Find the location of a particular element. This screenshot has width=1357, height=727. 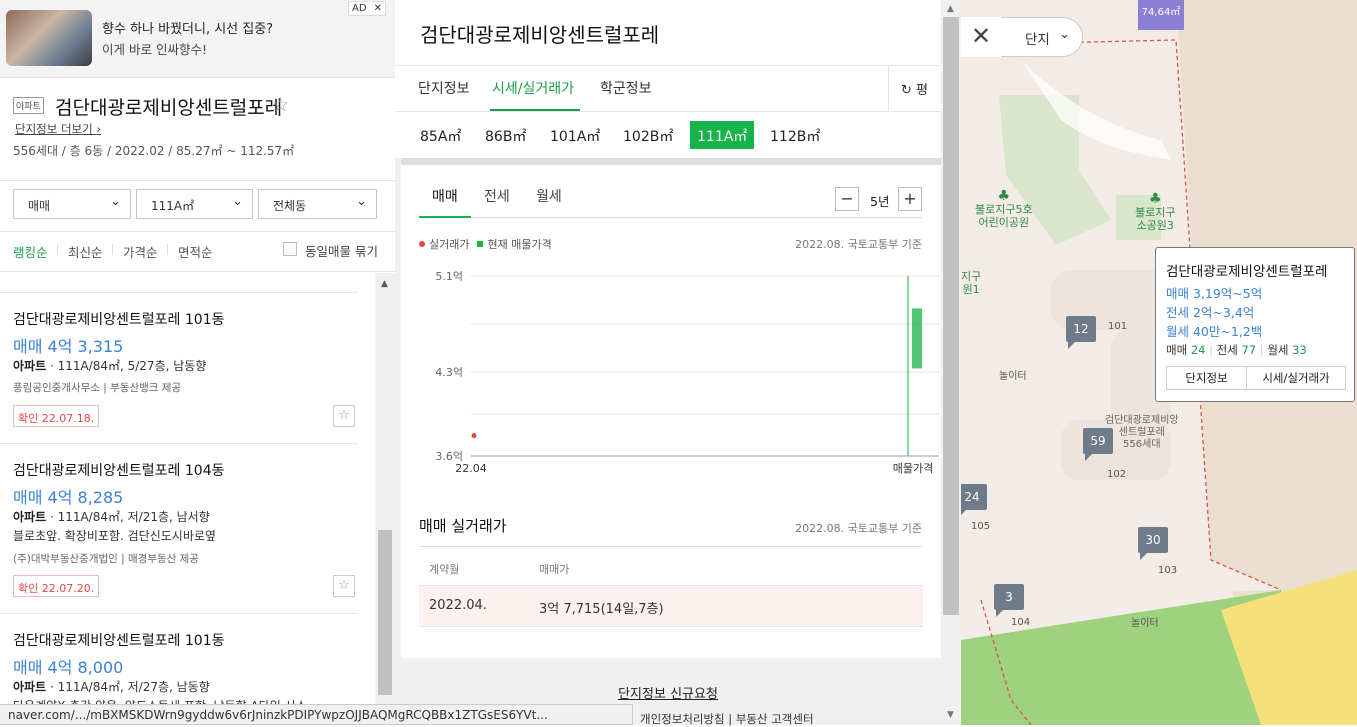

scrollbar: ▲ is located at coordinates (385, 499).